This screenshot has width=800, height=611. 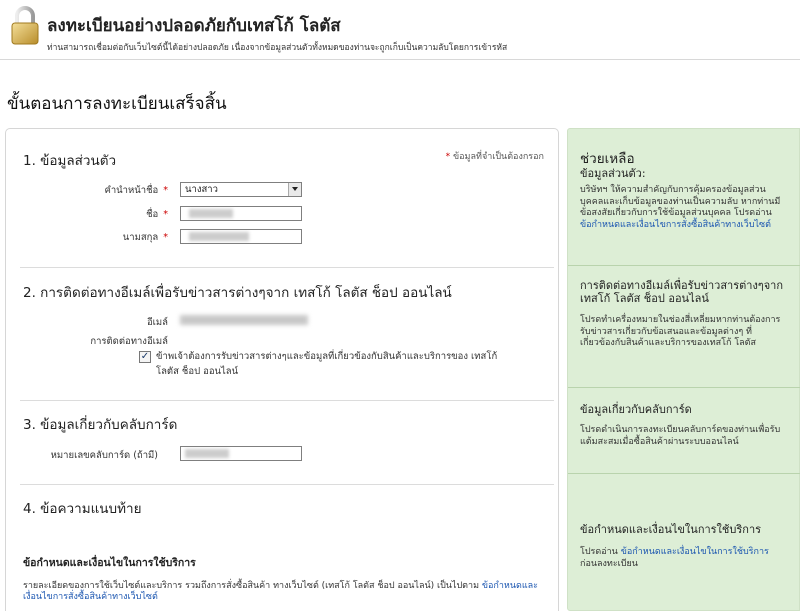 What do you see at coordinates (25, 25) in the screenshot?
I see `padlock-icon` at bounding box center [25, 25].